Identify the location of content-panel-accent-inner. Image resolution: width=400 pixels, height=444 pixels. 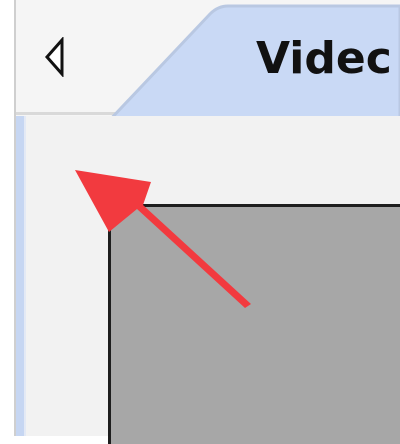
(25, 276).